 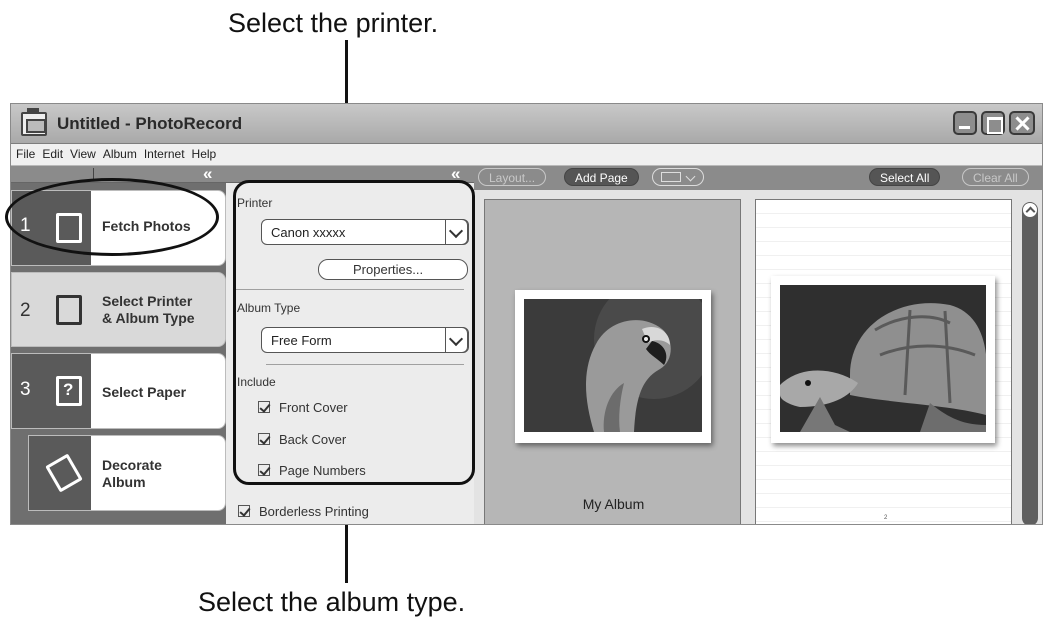 I want to click on album-page-cover: My Album, so click(x=612, y=361).